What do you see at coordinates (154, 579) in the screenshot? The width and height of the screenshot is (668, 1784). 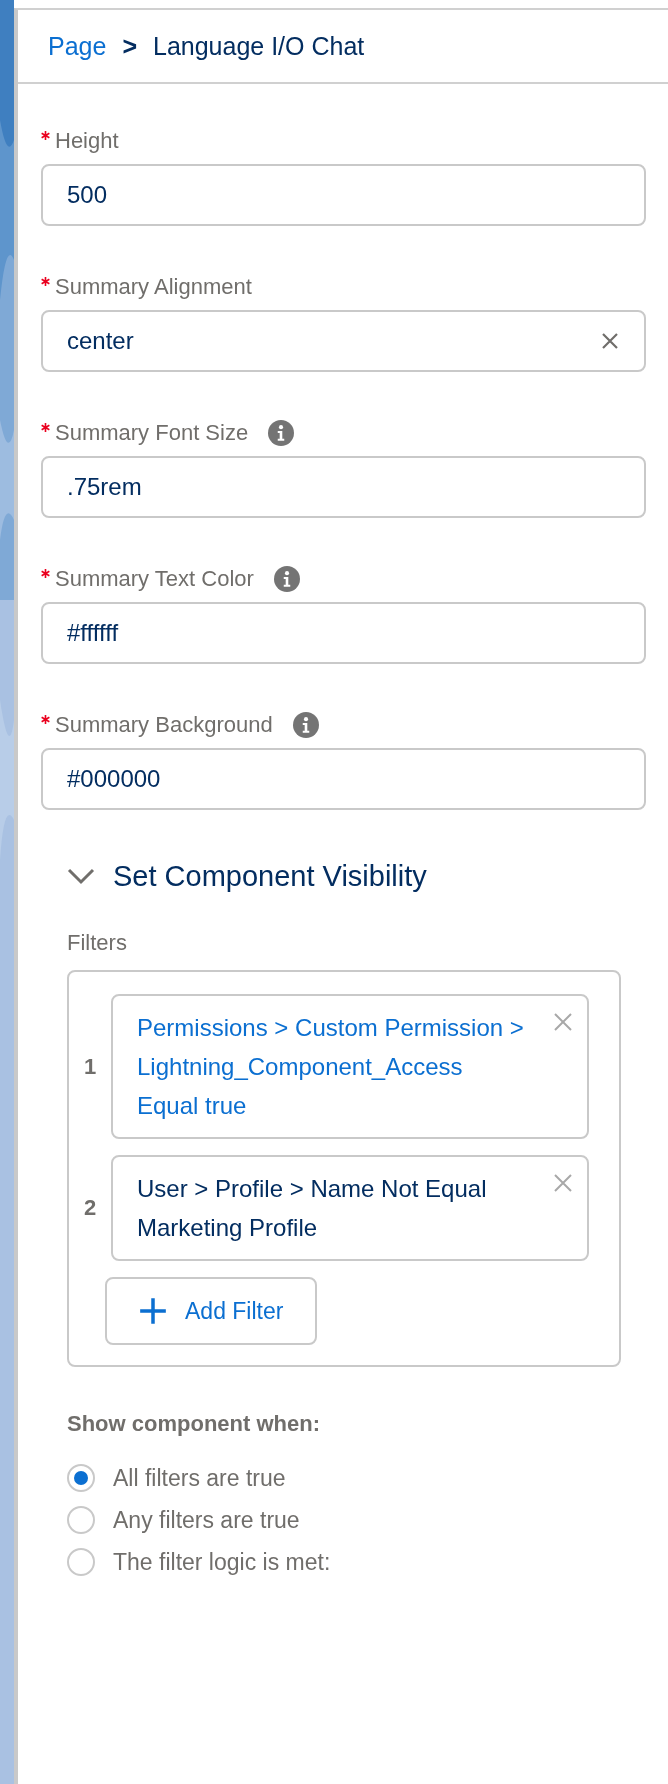 I see `field-label: Summary Text Color` at bounding box center [154, 579].